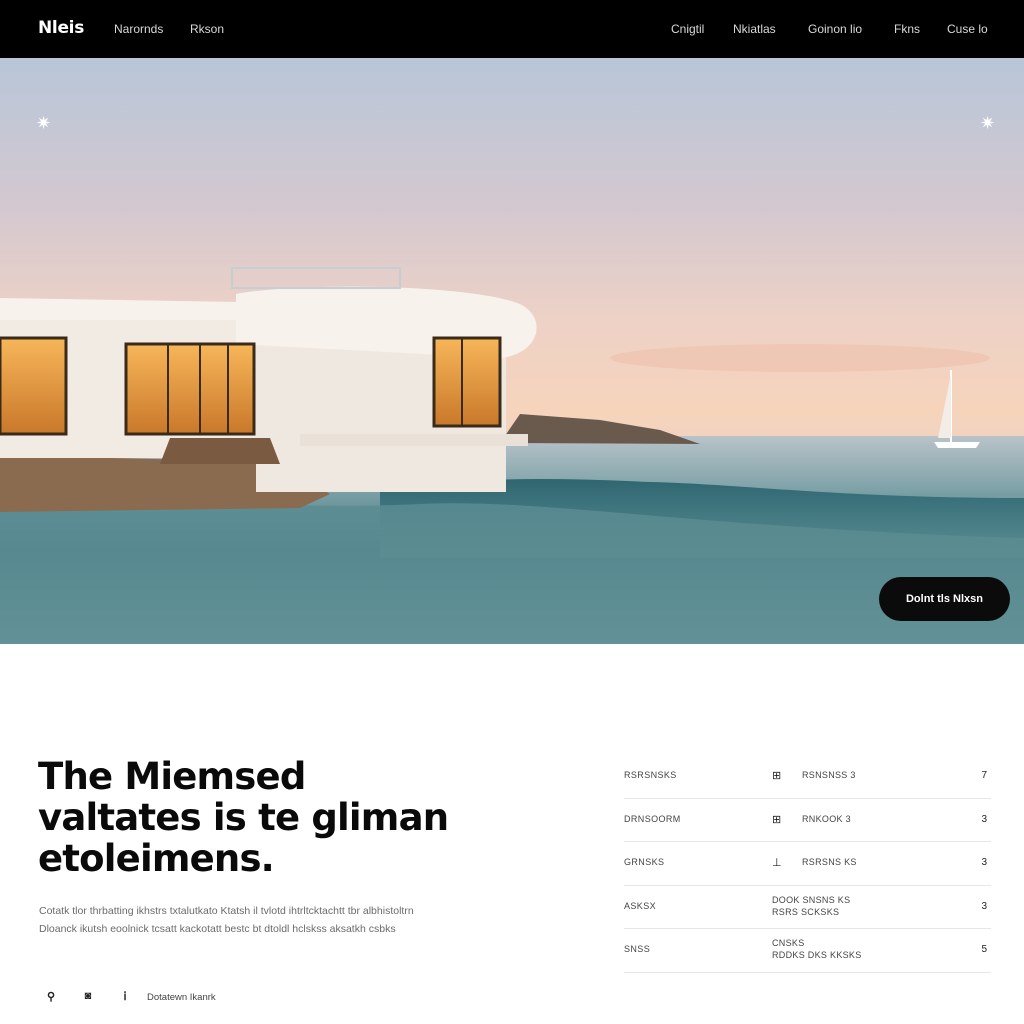  I want to click on spec-key: SNSS, so click(637, 949).